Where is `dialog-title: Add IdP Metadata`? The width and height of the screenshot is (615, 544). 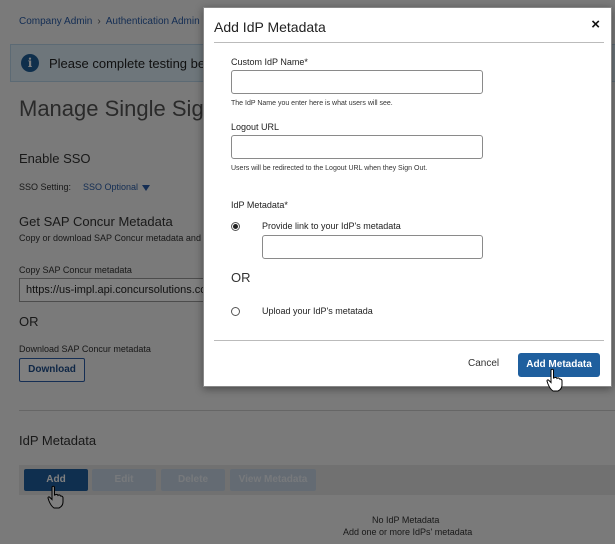
dialog-title: Add IdP Metadata is located at coordinates (270, 27).